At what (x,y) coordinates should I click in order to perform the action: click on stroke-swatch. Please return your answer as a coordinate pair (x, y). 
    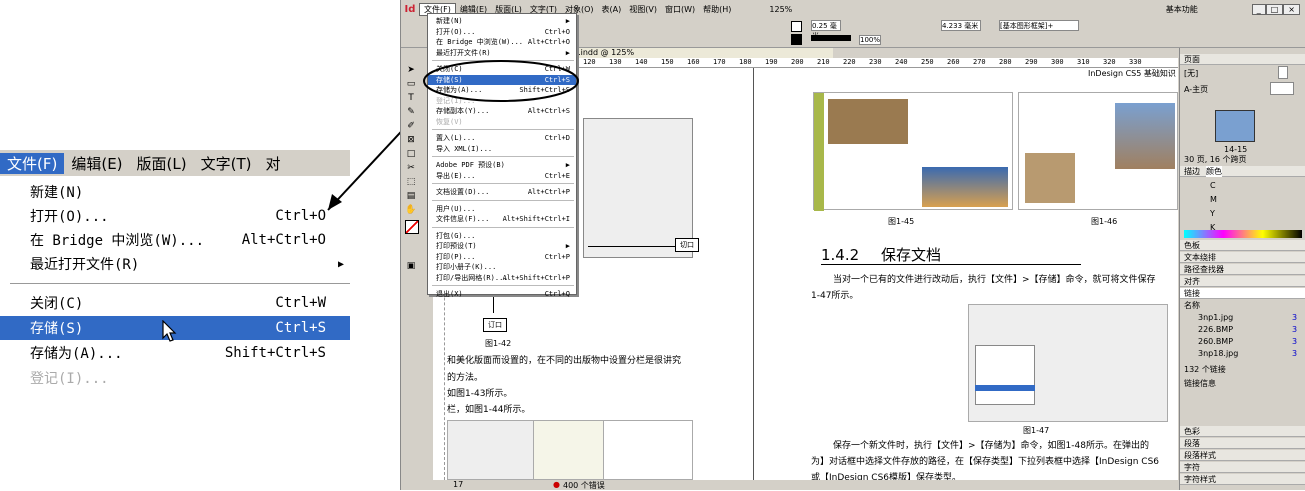
    Looking at the image, I should click on (796, 39).